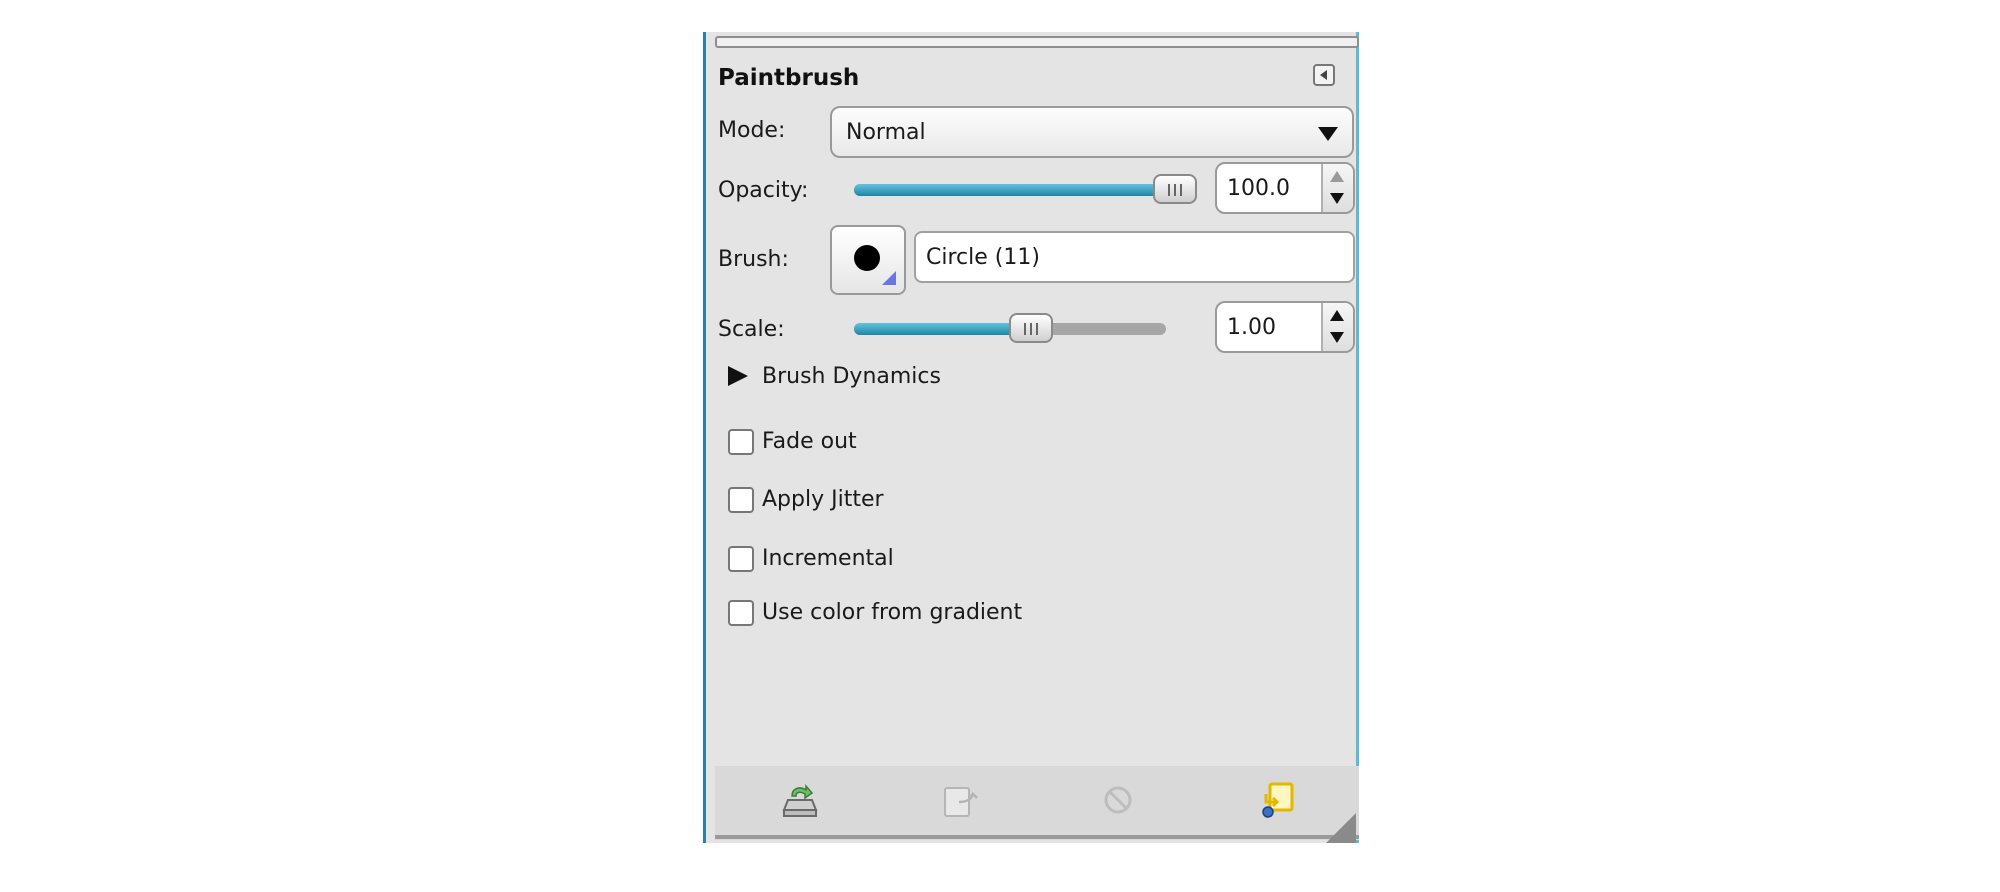  I want to click on resize-grip-icon, so click(1341, 828).